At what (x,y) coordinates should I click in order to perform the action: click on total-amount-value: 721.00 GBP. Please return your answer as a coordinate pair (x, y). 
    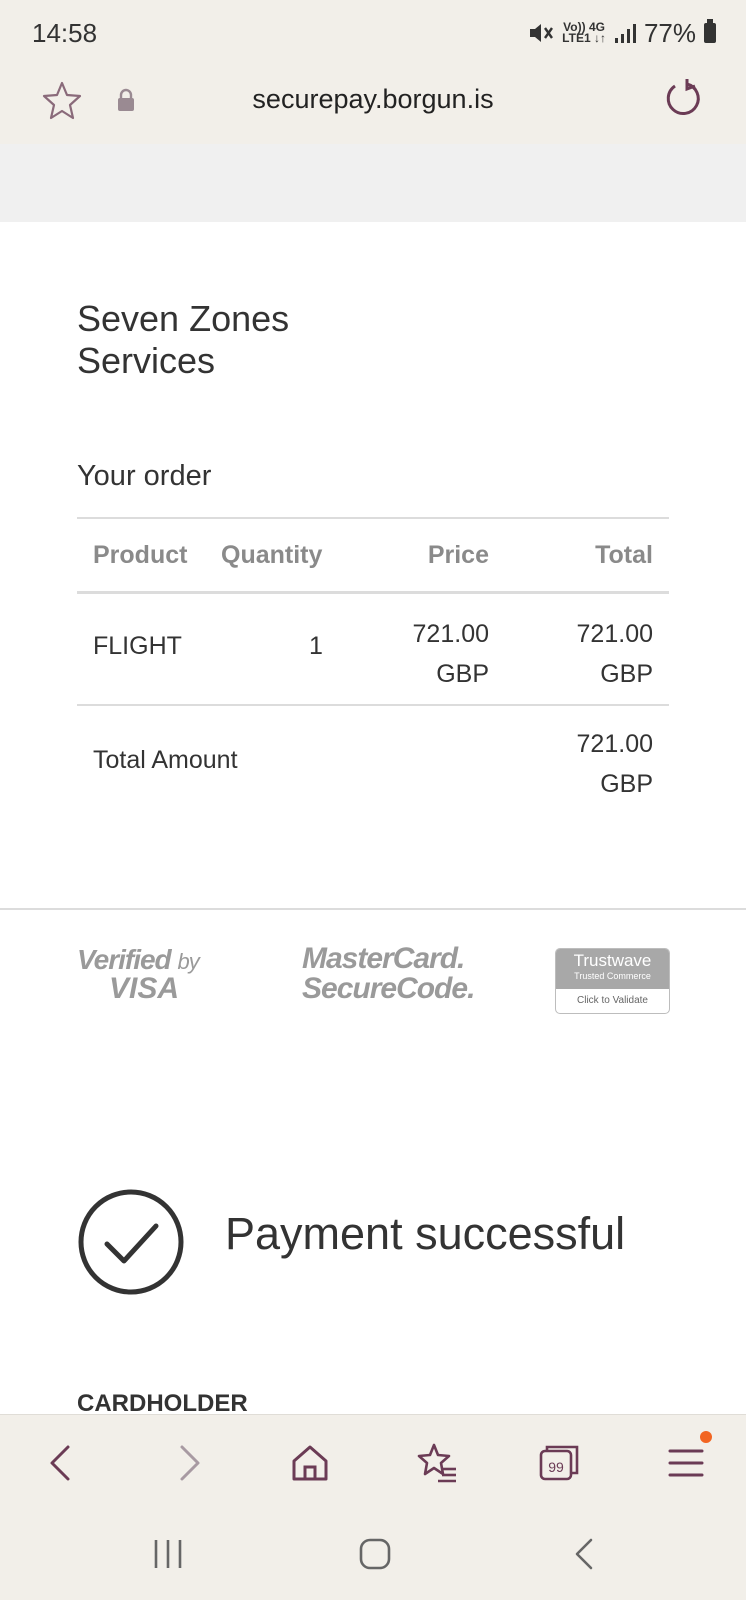
    Looking at the image, I should click on (614, 764).